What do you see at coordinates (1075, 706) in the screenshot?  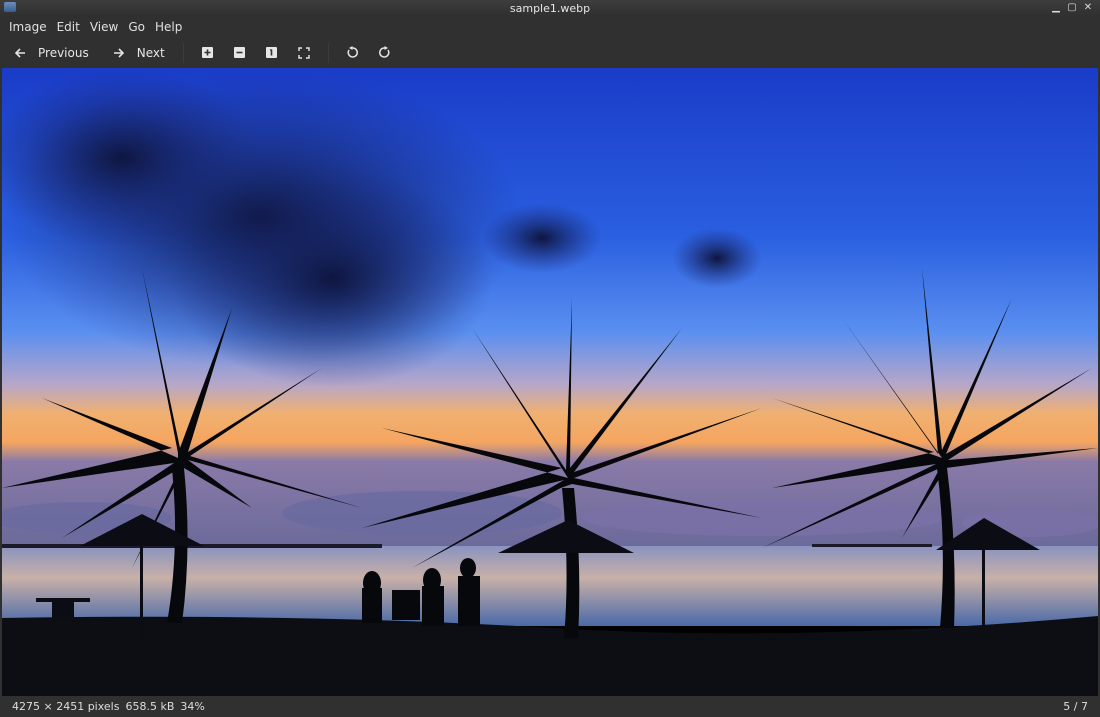 I see `page-counter: 5 / 7` at bounding box center [1075, 706].